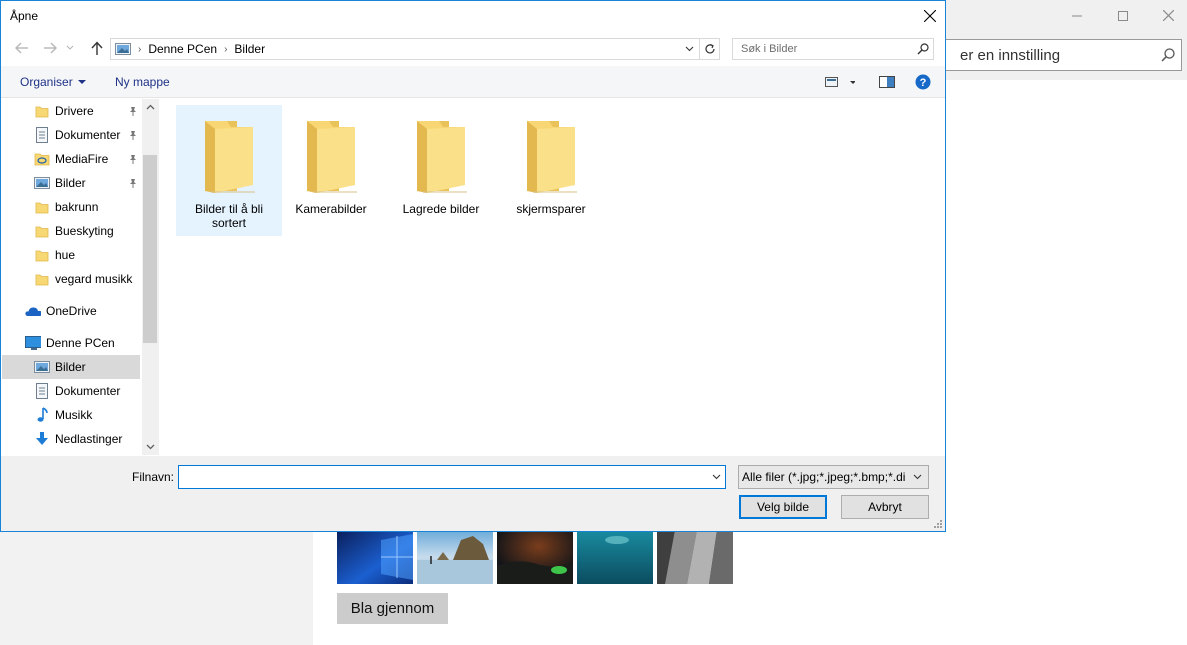 Image resolution: width=1187 pixels, height=645 pixels. Describe the element at coordinates (82, 159) in the screenshot. I see `nav-item-label: MediaFire` at that location.